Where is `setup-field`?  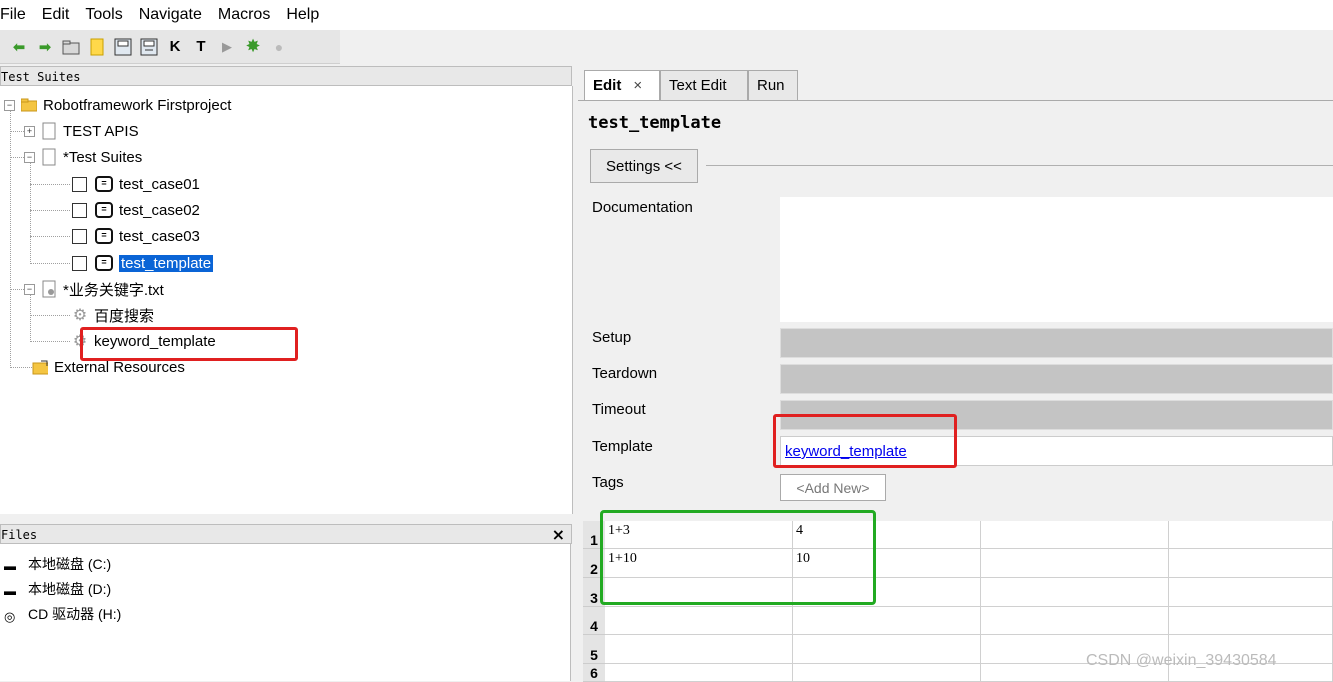
setup-field is located at coordinates (1056, 343).